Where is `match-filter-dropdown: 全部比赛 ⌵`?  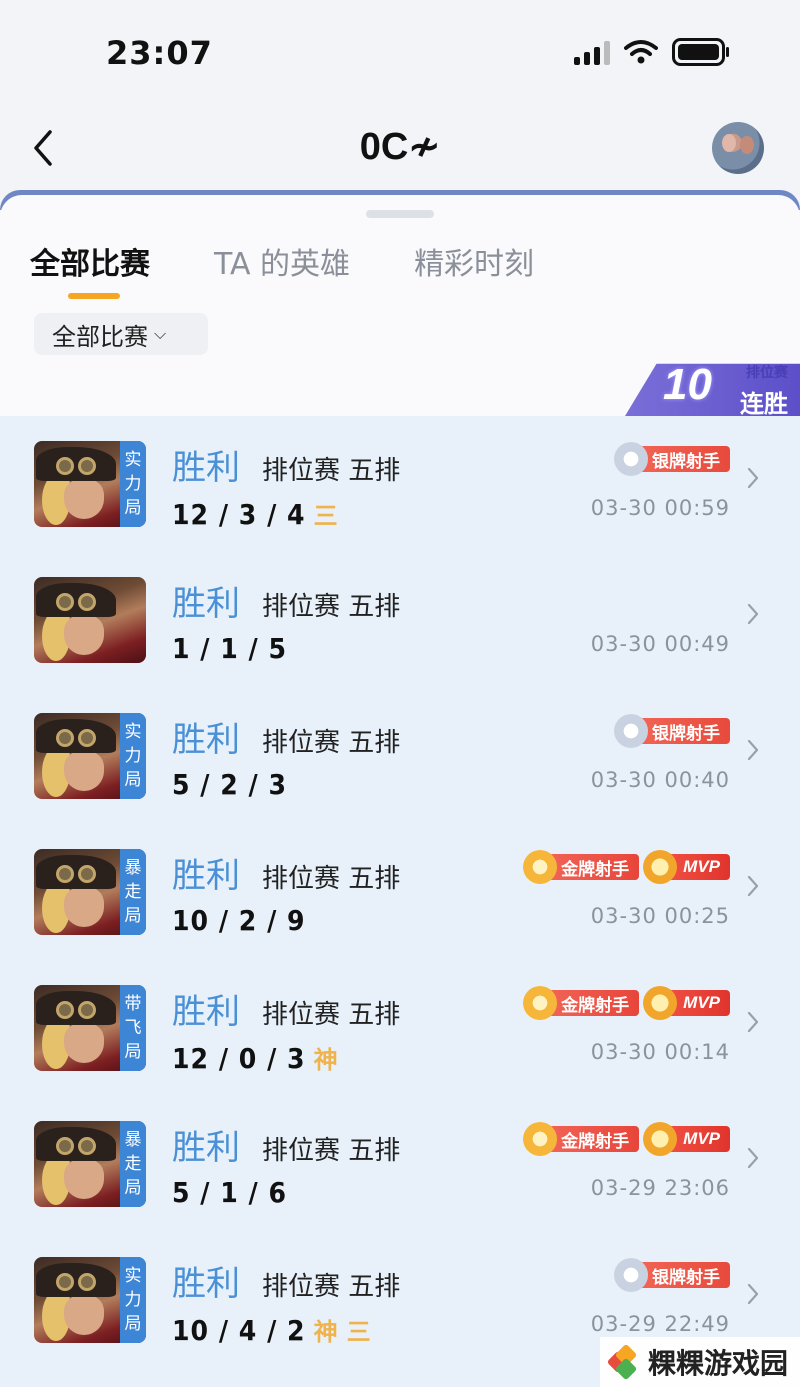 match-filter-dropdown: 全部比赛 ⌵ is located at coordinates (121, 334).